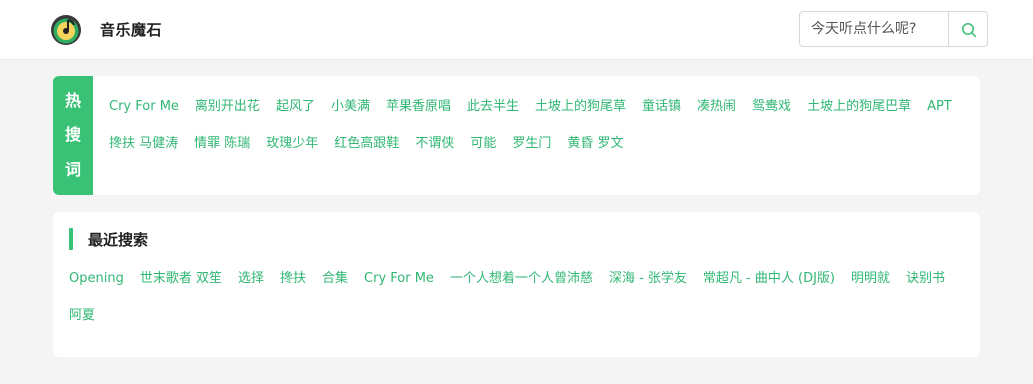  What do you see at coordinates (399, 278) in the screenshot?
I see `recent-search-tag: Cry For Me` at bounding box center [399, 278].